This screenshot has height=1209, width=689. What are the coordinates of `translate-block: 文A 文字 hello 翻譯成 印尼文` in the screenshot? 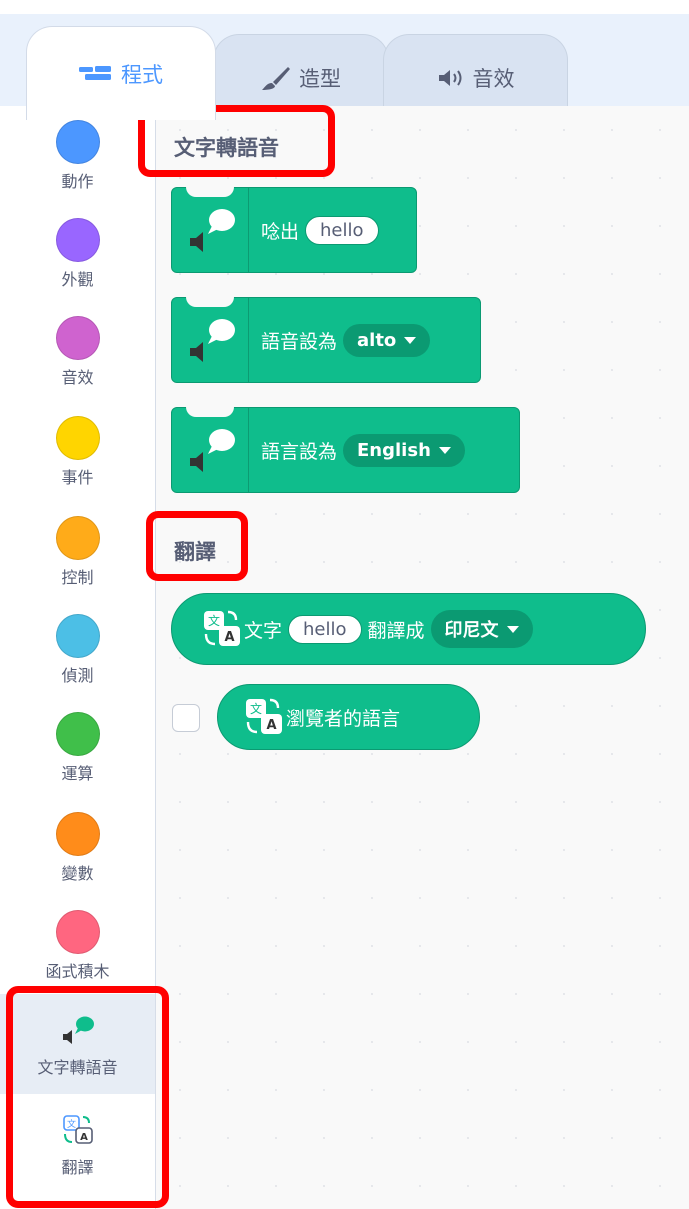 It's located at (408, 629).